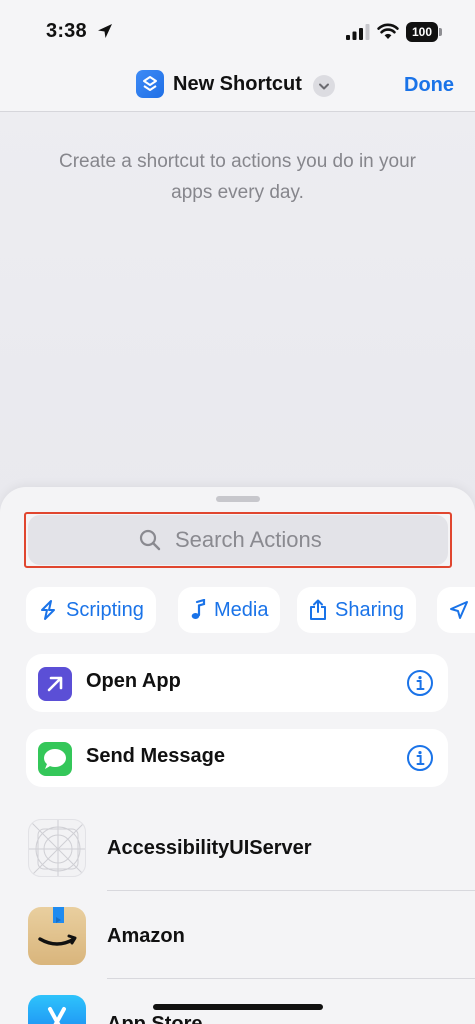 Image resolution: width=475 pixels, height=1024 pixels. Describe the element at coordinates (237, 1002) in the screenshot. I see `app-row-app-store: App Store` at that location.